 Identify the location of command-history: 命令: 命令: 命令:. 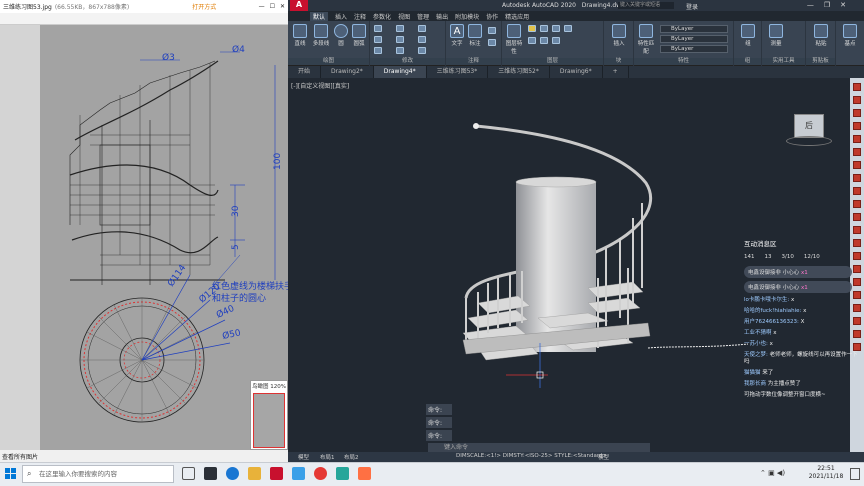
(439, 423).